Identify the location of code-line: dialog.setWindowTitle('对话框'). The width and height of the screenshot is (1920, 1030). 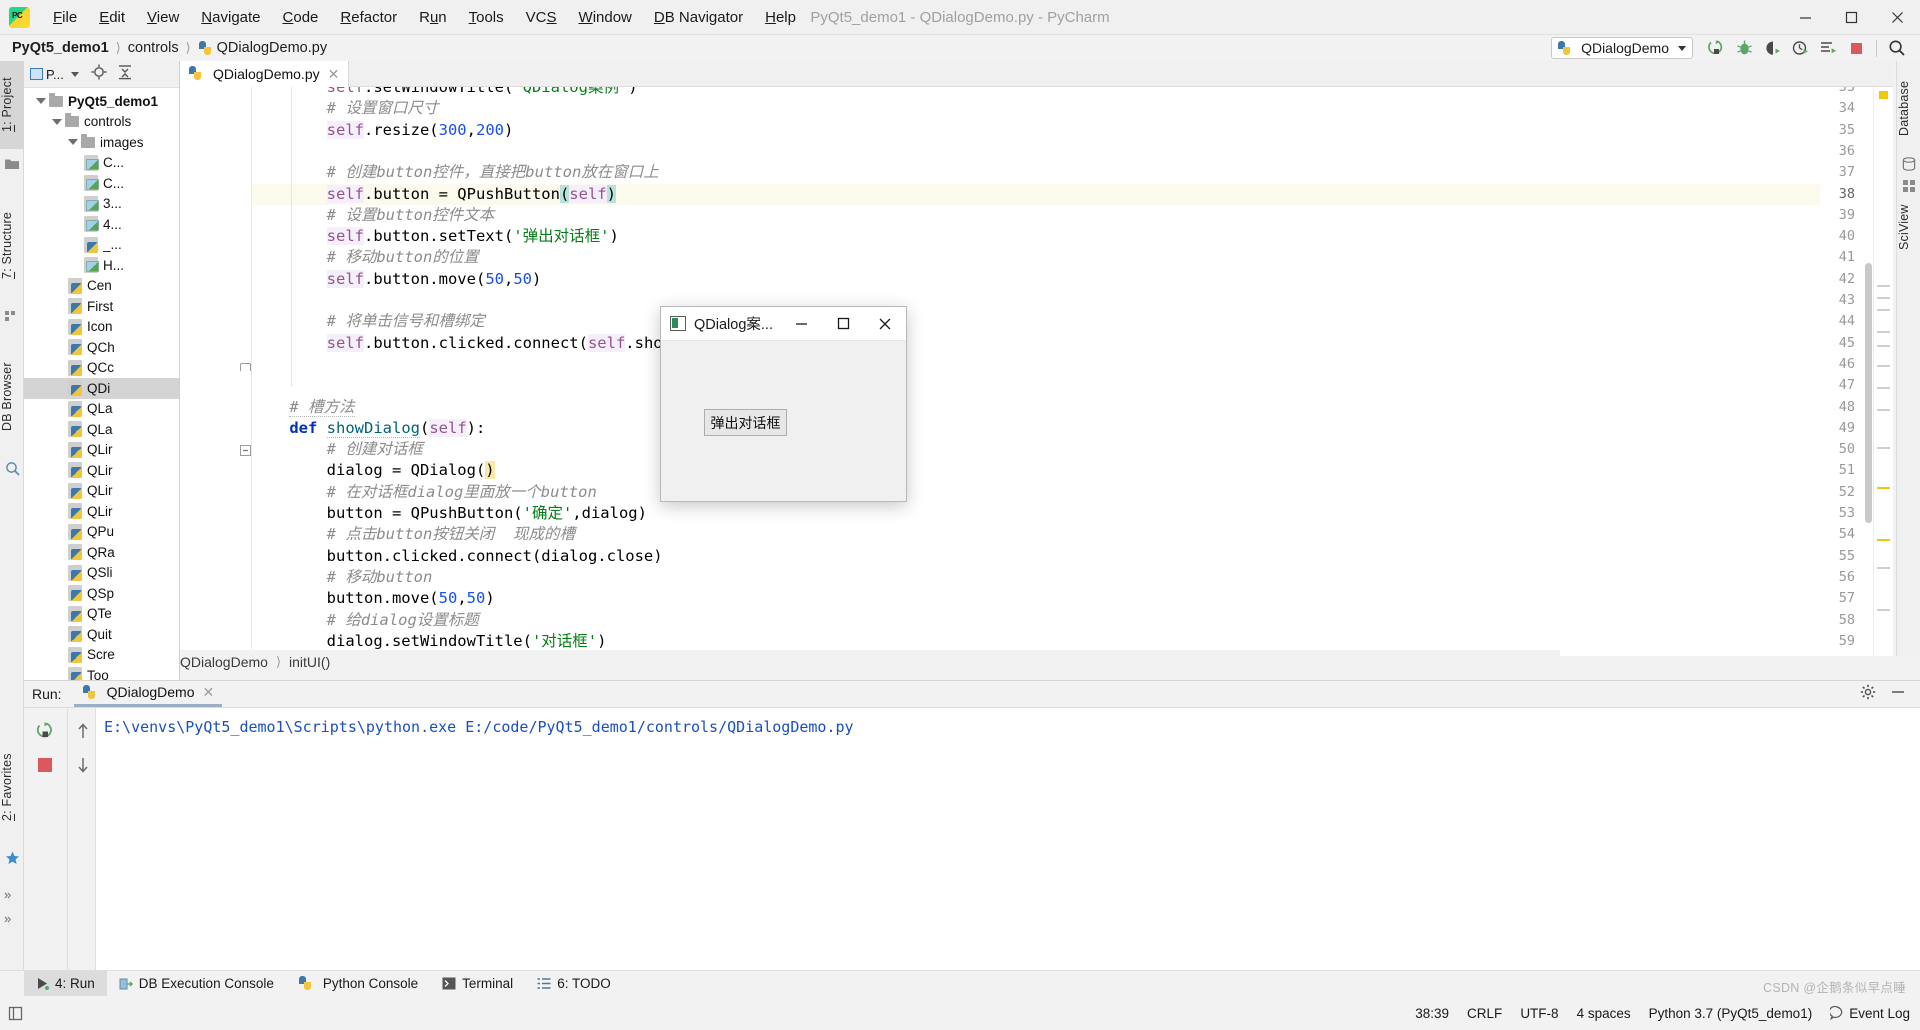
(429, 641).